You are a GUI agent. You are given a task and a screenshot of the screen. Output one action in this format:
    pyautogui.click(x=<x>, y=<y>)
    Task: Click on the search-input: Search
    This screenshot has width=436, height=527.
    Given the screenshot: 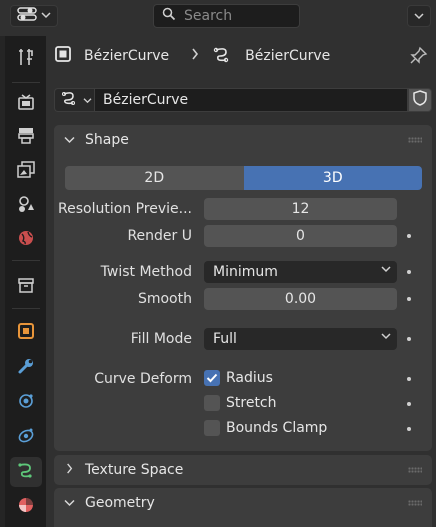 What is the action you would take?
    pyautogui.click(x=226, y=16)
    